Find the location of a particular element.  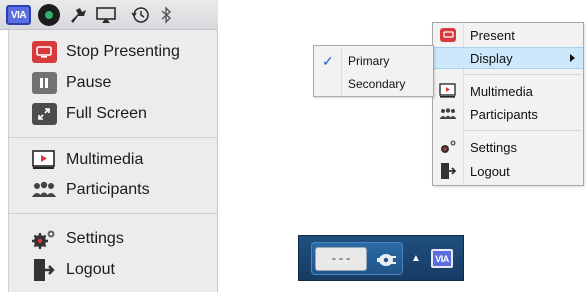

menu-item-display: Display is located at coordinates (508, 58).